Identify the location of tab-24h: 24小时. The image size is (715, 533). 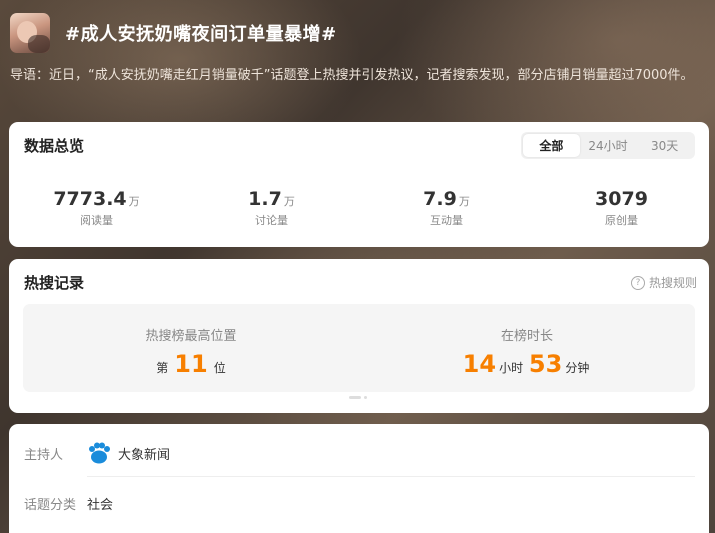
(608, 145).